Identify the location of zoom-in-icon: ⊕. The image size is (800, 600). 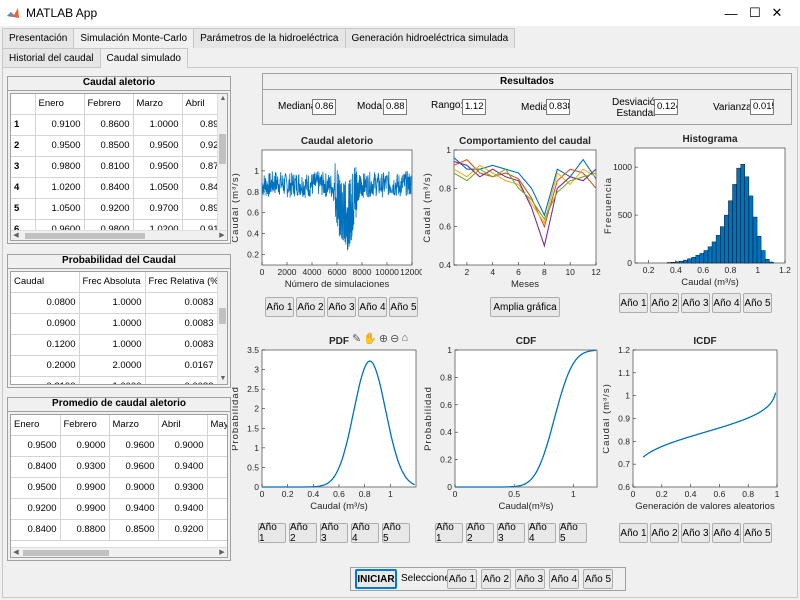
(383, 338).